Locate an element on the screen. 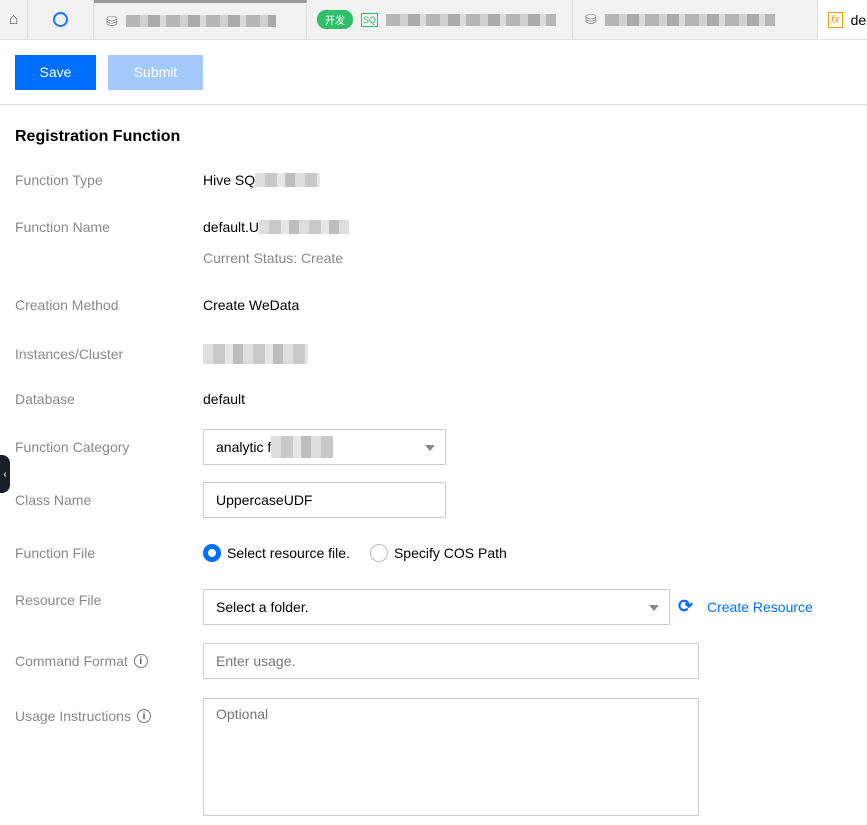  class-name-input: UppercaseUDF is located at coordinates (324, 500).